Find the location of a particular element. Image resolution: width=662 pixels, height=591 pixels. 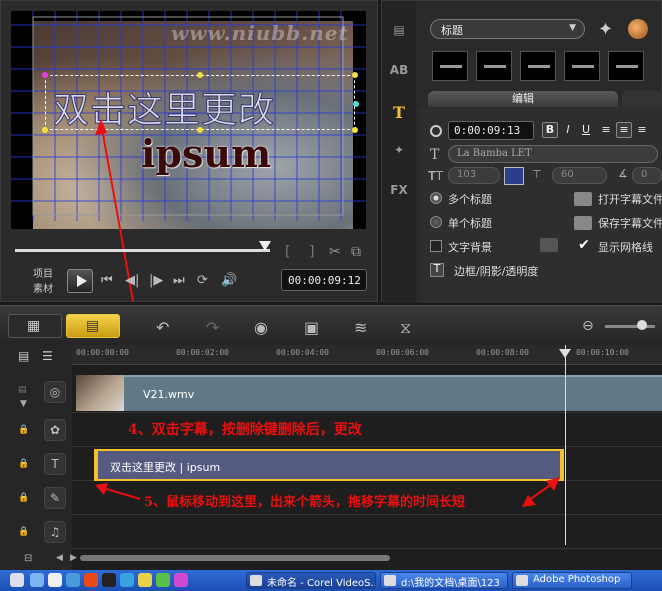

play-button is located at coordinates (80, 281).